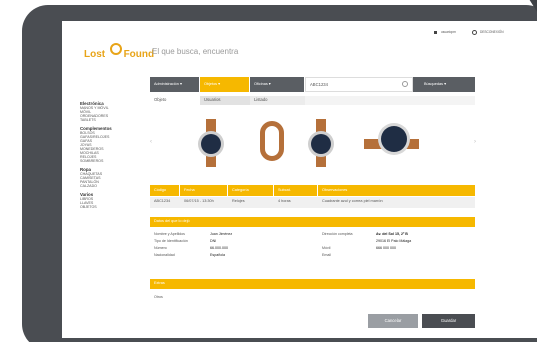 The width and height of the screenshot is (537, 342). Describe the element at coordinates (162, 201) in the screenshot. I see `table-cell-codigo: ABC1234` at that location.